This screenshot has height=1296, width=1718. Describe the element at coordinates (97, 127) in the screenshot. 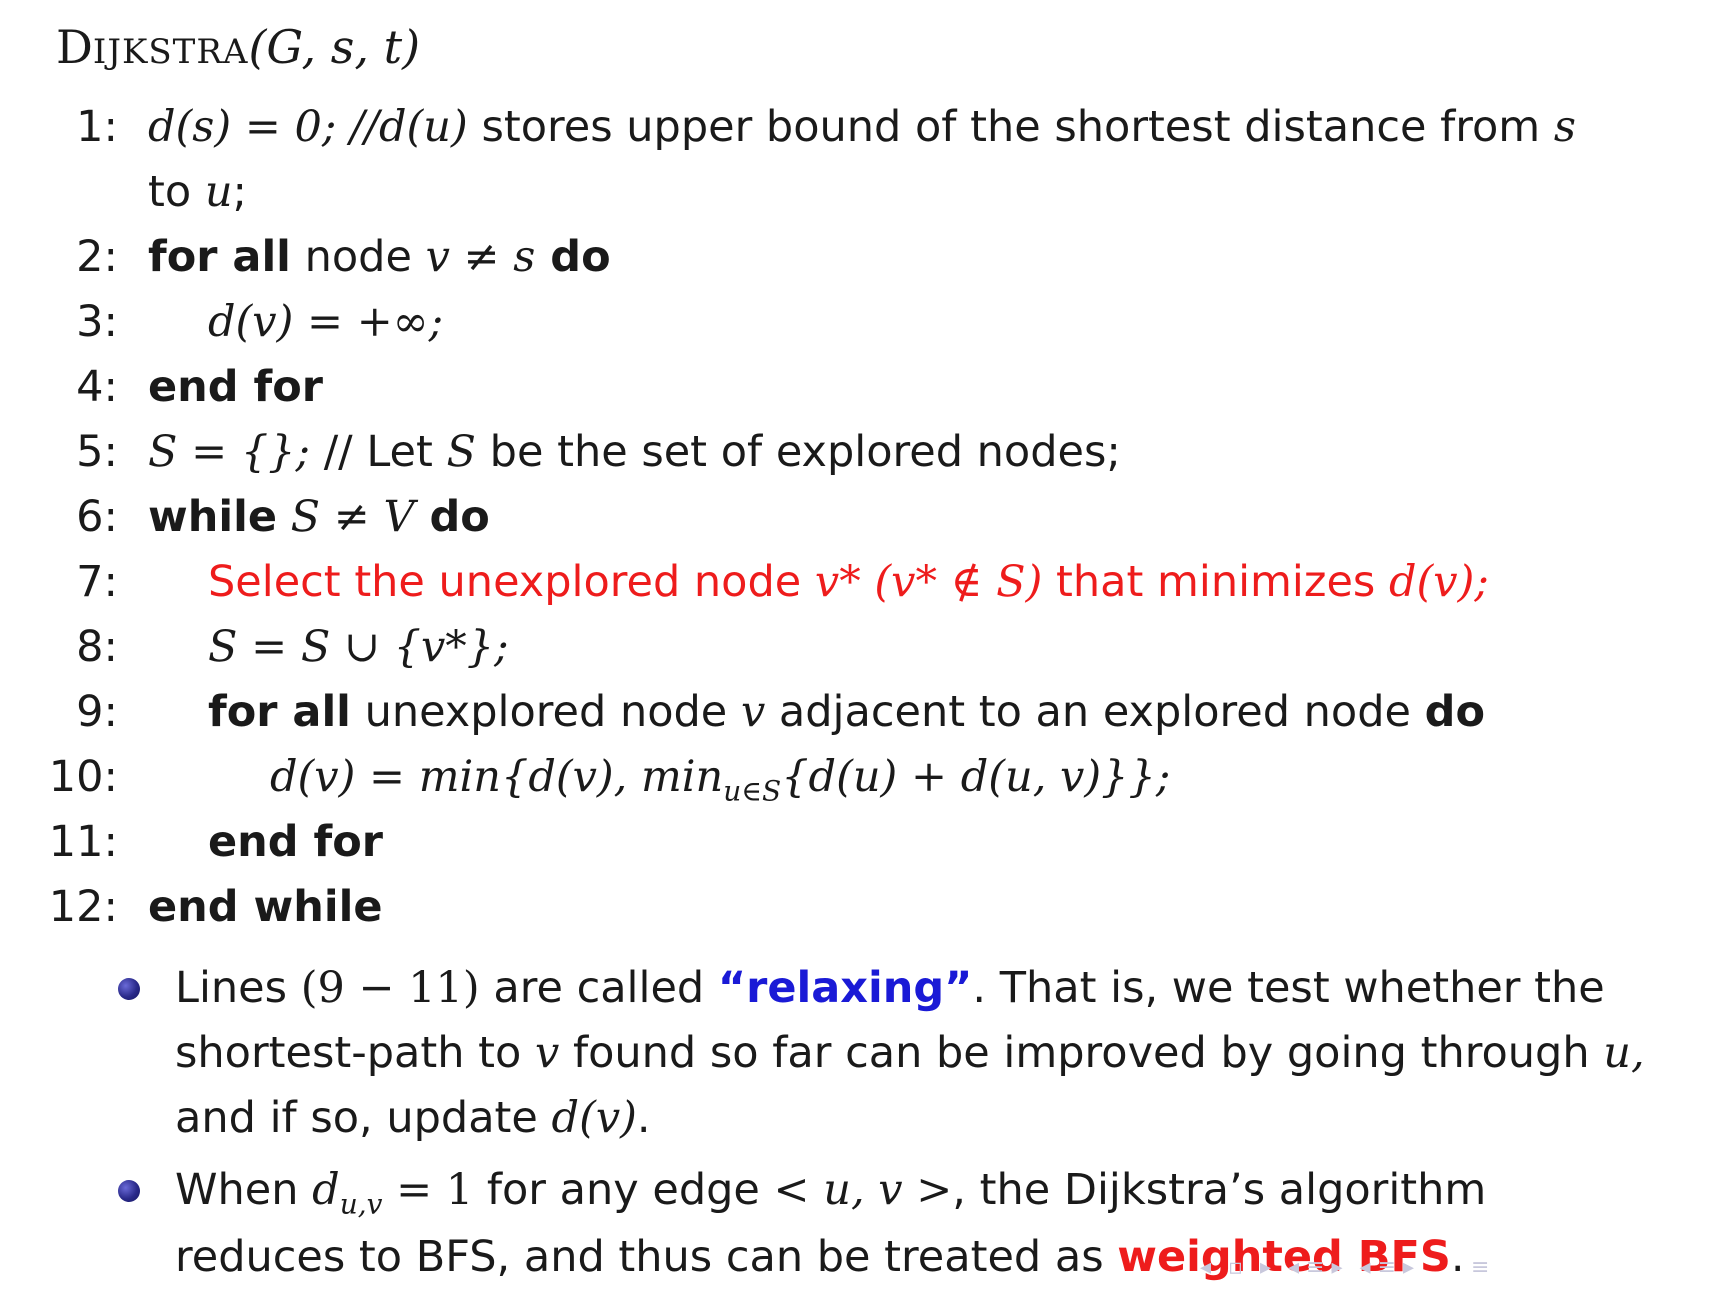

I see `line-number: 1:` at that location.